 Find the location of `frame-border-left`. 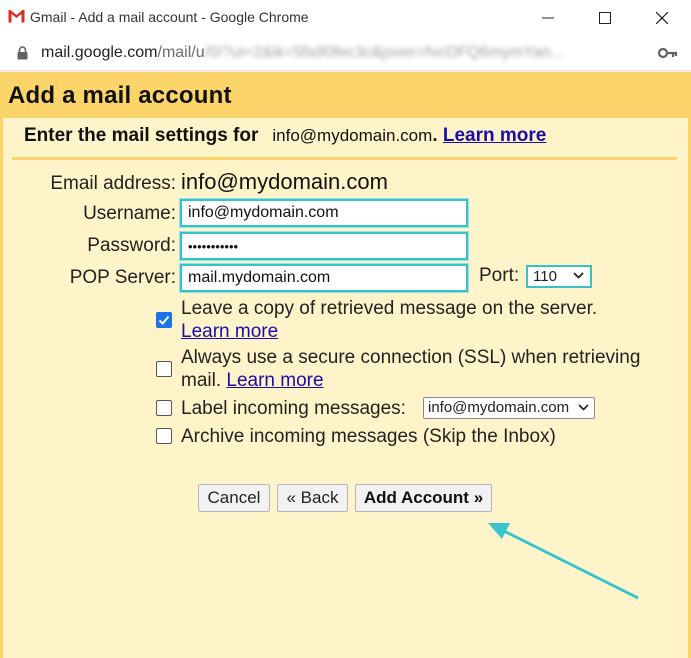

frame-border-left is located at coordinates (1, 388).